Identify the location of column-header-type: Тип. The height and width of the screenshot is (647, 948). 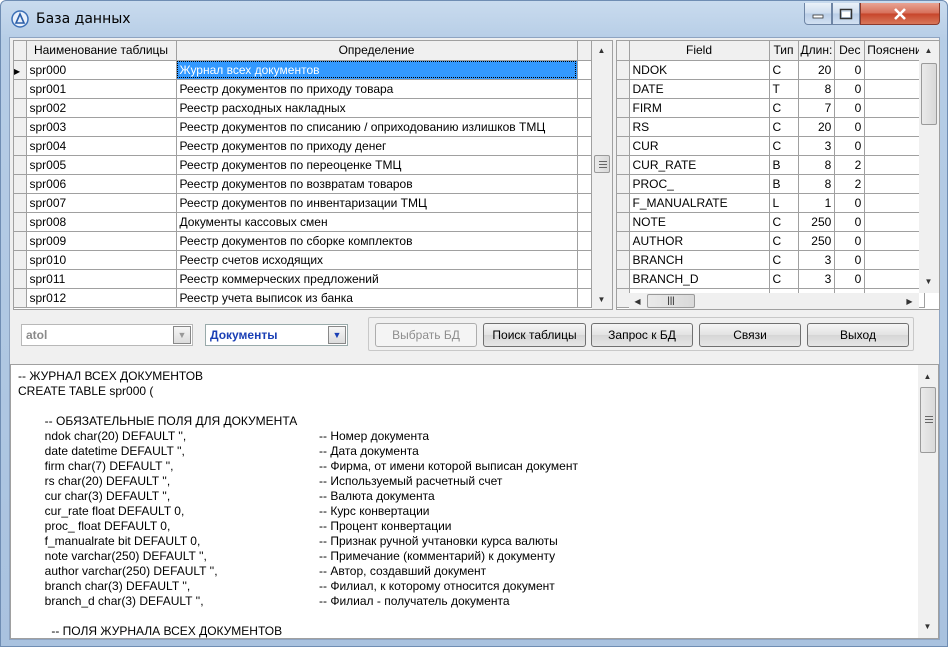
(784, 51).